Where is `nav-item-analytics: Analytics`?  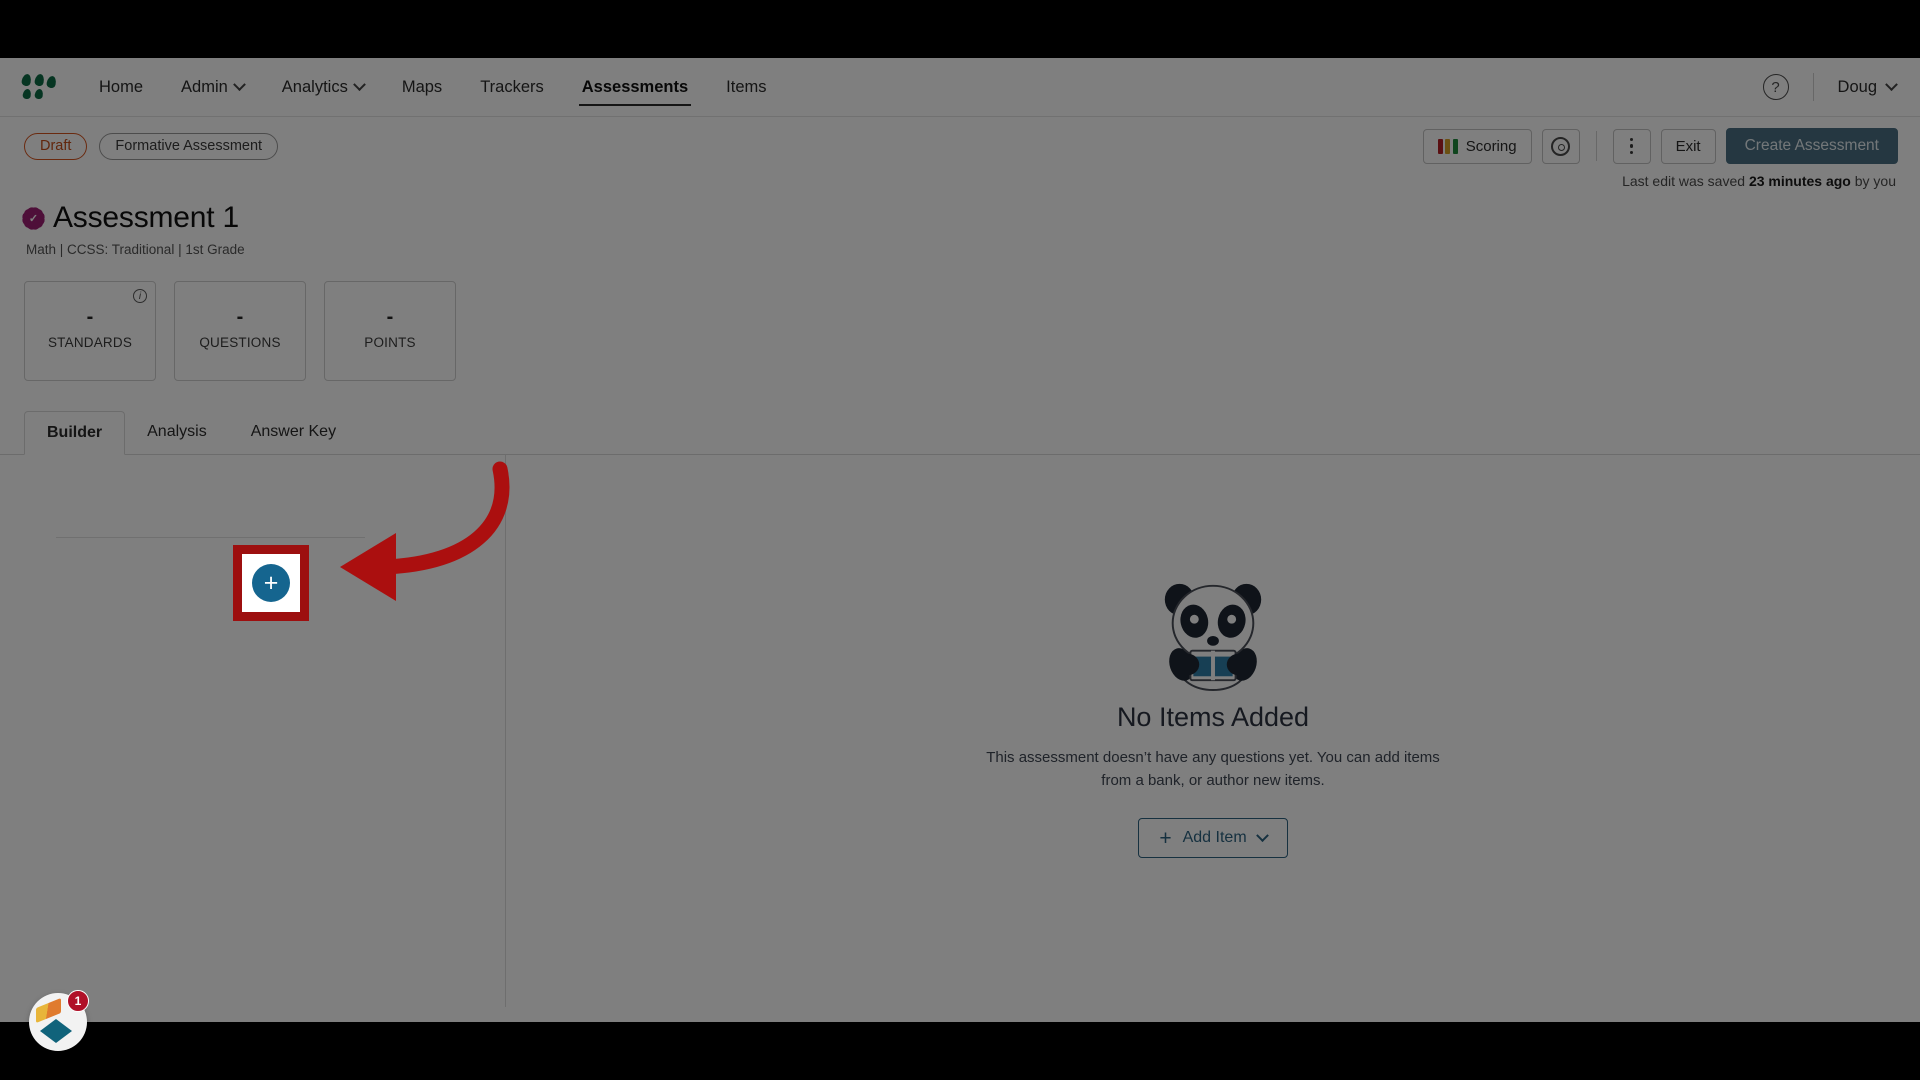
nav-item-analytics: Analytics is located at coordinates (323, 87).